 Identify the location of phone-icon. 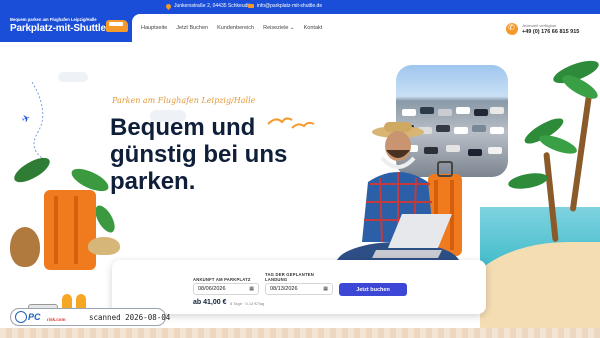
(512, 29).